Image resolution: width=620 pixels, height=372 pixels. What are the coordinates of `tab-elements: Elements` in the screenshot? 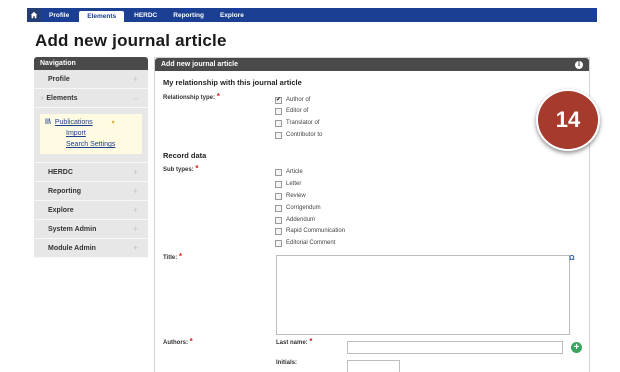 It's located at (102, 16).